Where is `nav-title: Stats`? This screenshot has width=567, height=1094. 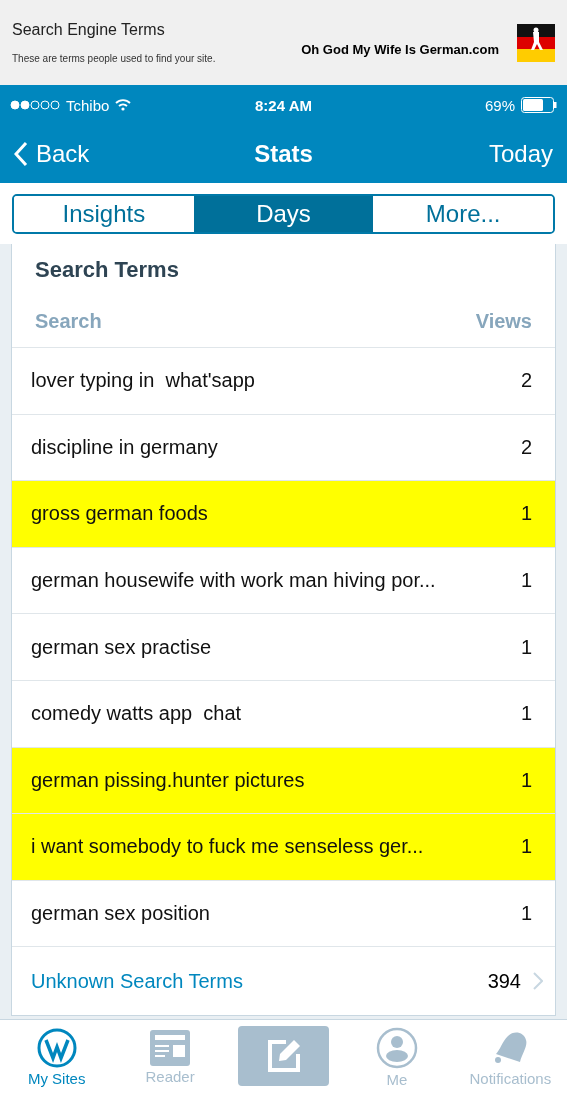 nav-title: Stats is located at coordinates (283, 154).